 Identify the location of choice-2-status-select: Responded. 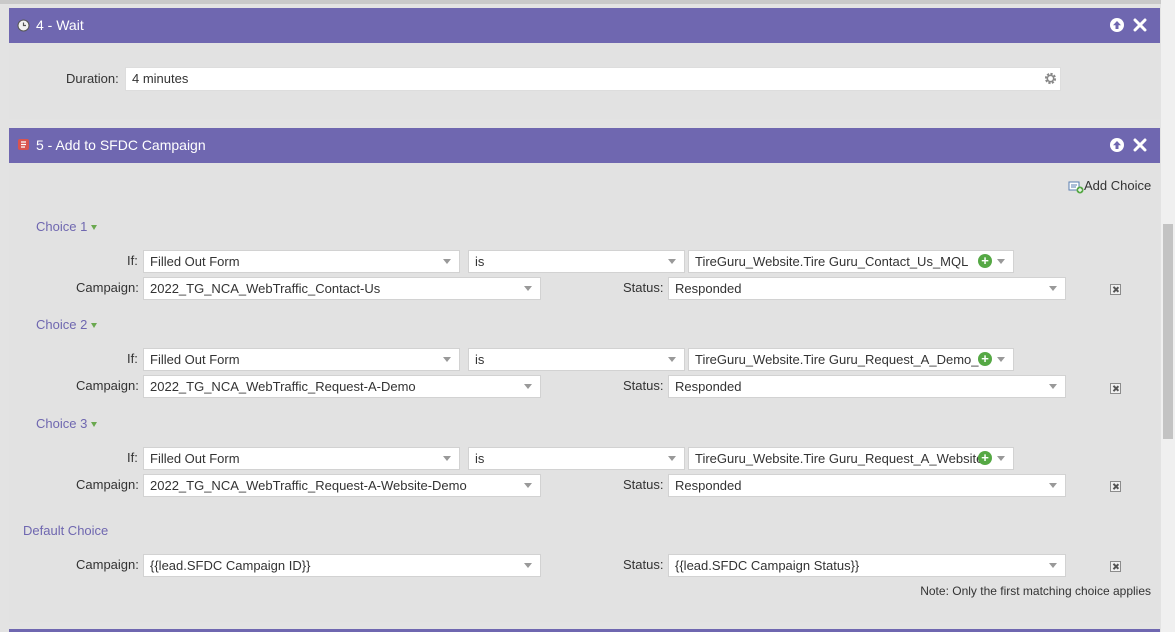
(867, 386).